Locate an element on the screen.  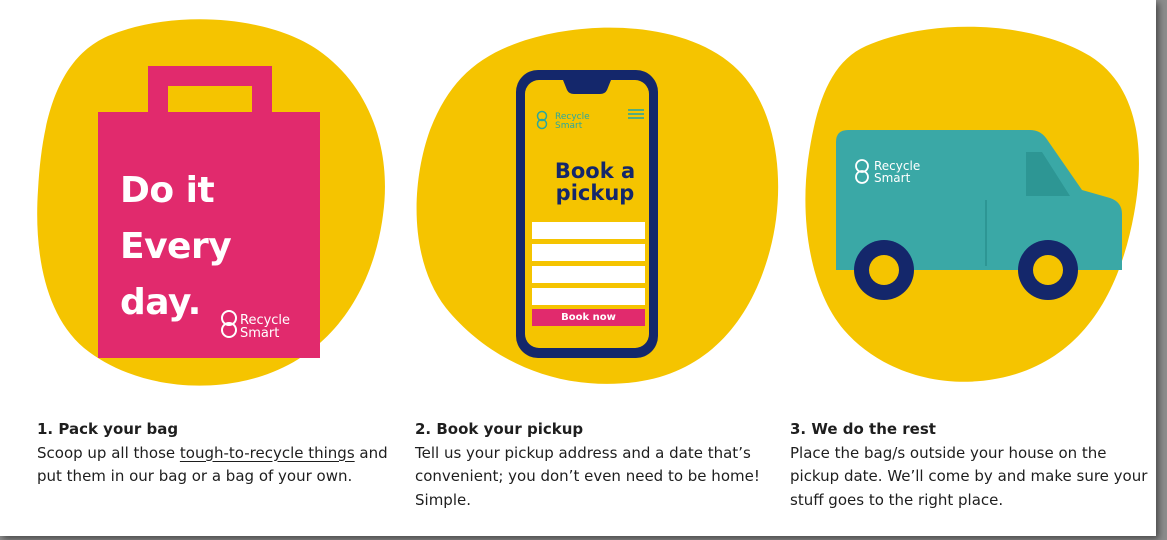
phone-logo-text: Recycle Smart is located at coordinates (572, 122).